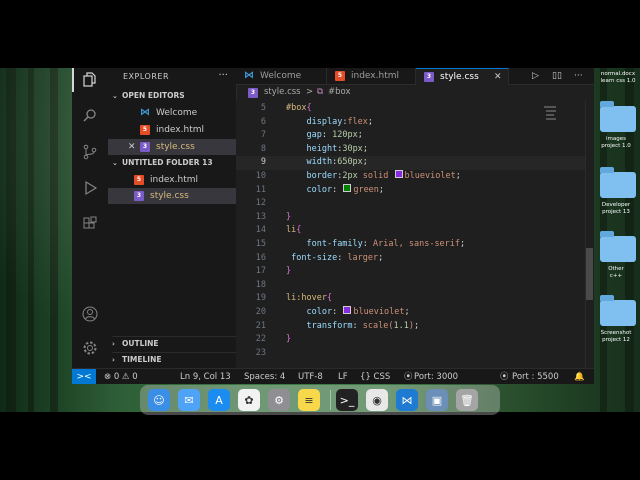  I want to click on scrollbar-thumb, so click(589, 274).